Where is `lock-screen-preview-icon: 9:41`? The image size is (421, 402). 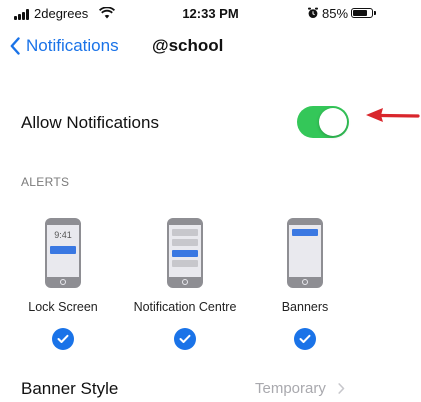 lock-screen-preview-icon: 9:41 is located at coordinates (63, 253).